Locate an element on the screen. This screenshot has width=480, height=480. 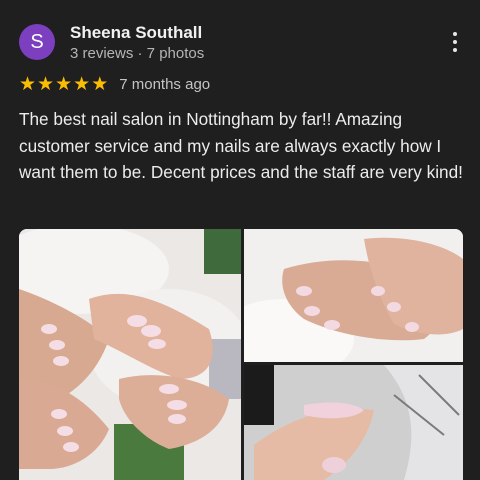
more-options-icon is located at coordinates (455, 42).